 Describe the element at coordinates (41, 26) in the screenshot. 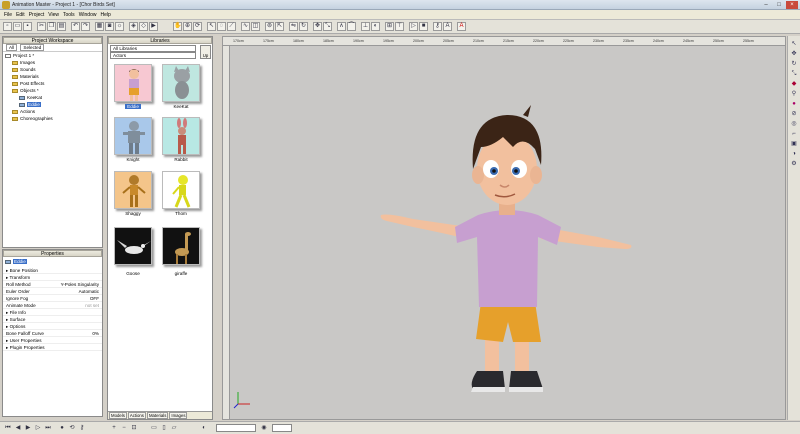

I see `cut-icon: ✂` at that location.